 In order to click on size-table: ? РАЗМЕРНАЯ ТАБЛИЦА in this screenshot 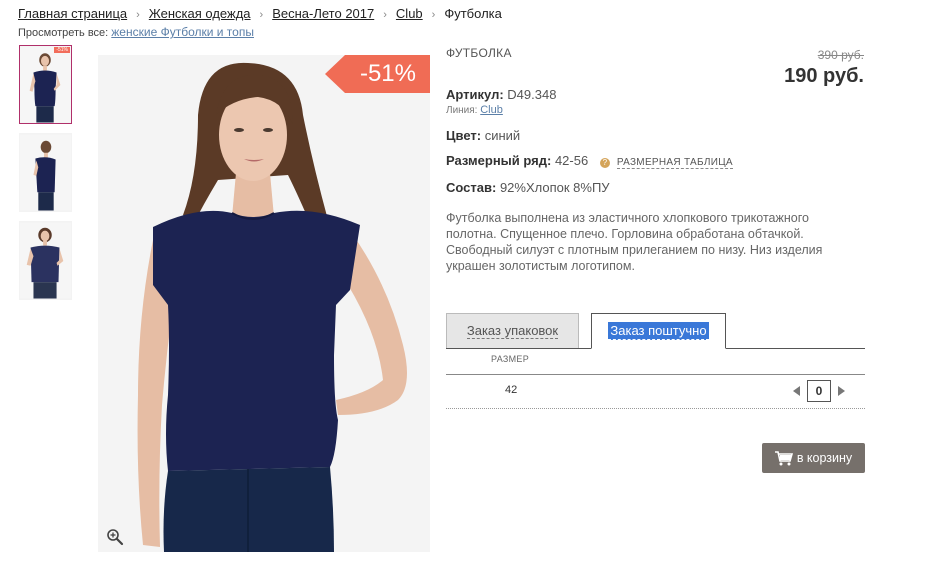, I will do `click(666, 163)`.